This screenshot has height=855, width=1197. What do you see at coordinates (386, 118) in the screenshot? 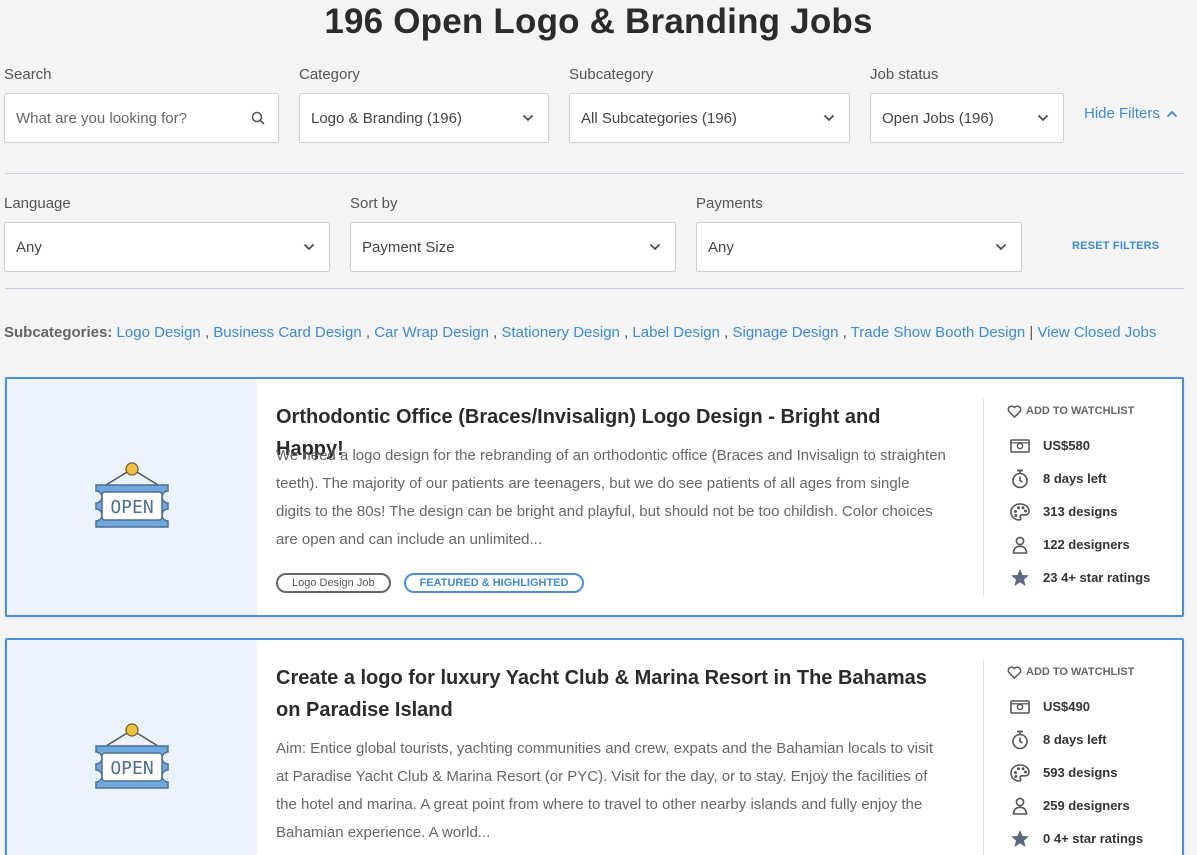
I see `category-value: Logo & Branding (196)` at bounding box center [386, 118].